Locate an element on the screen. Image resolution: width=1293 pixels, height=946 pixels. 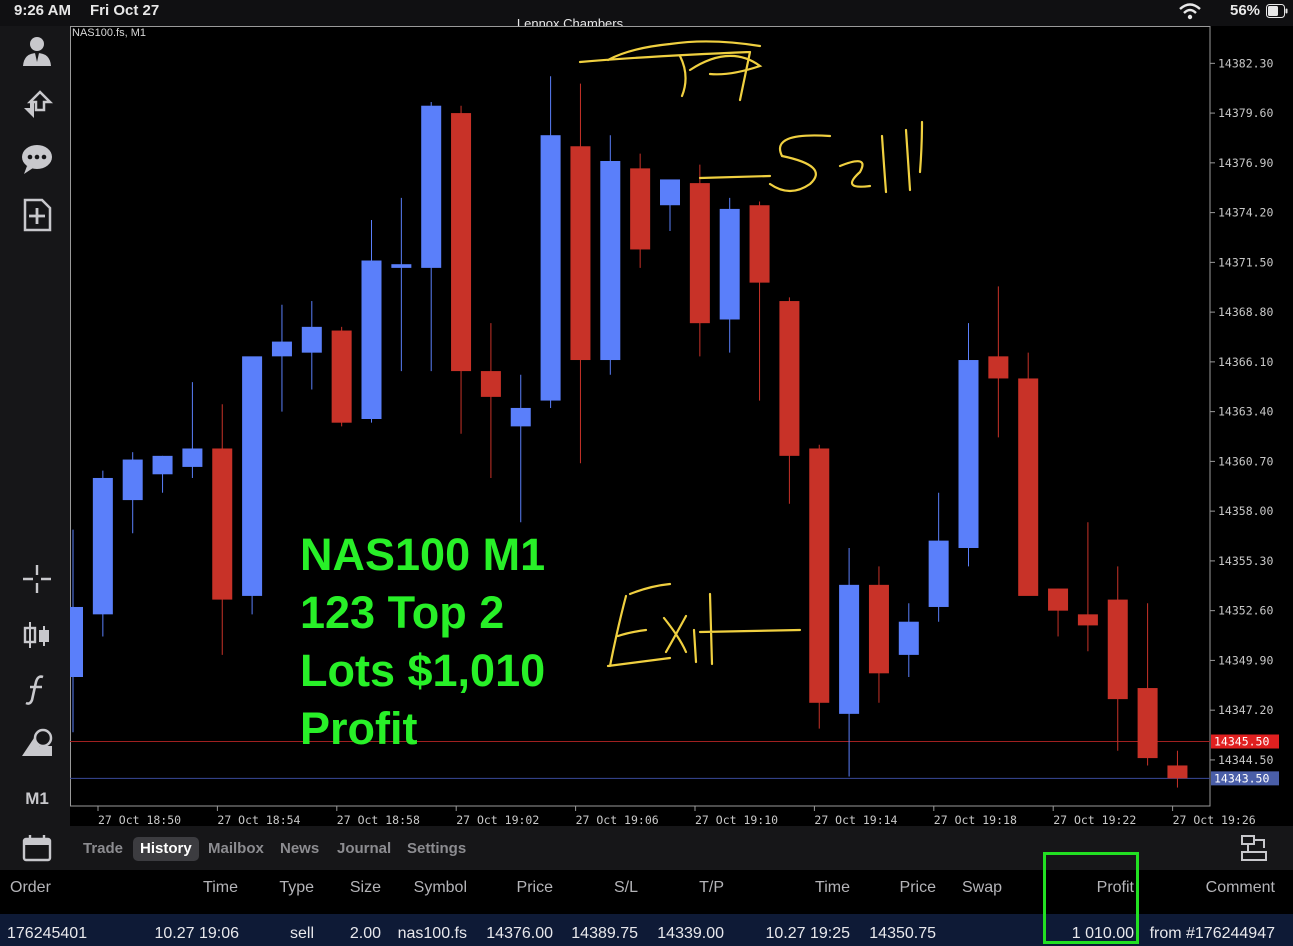
open-time-cell: 10.27 19:06 is located at coordinates (196, 933).